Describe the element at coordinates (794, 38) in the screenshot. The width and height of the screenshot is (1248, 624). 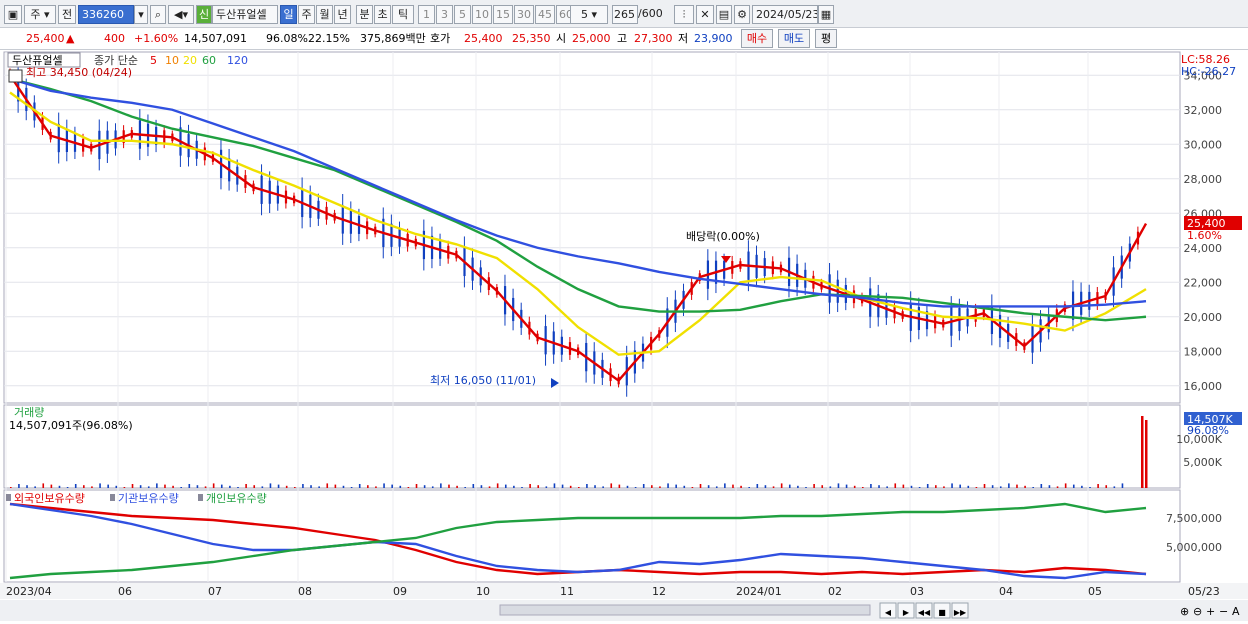
I see `sell-button: 매도` at that location.